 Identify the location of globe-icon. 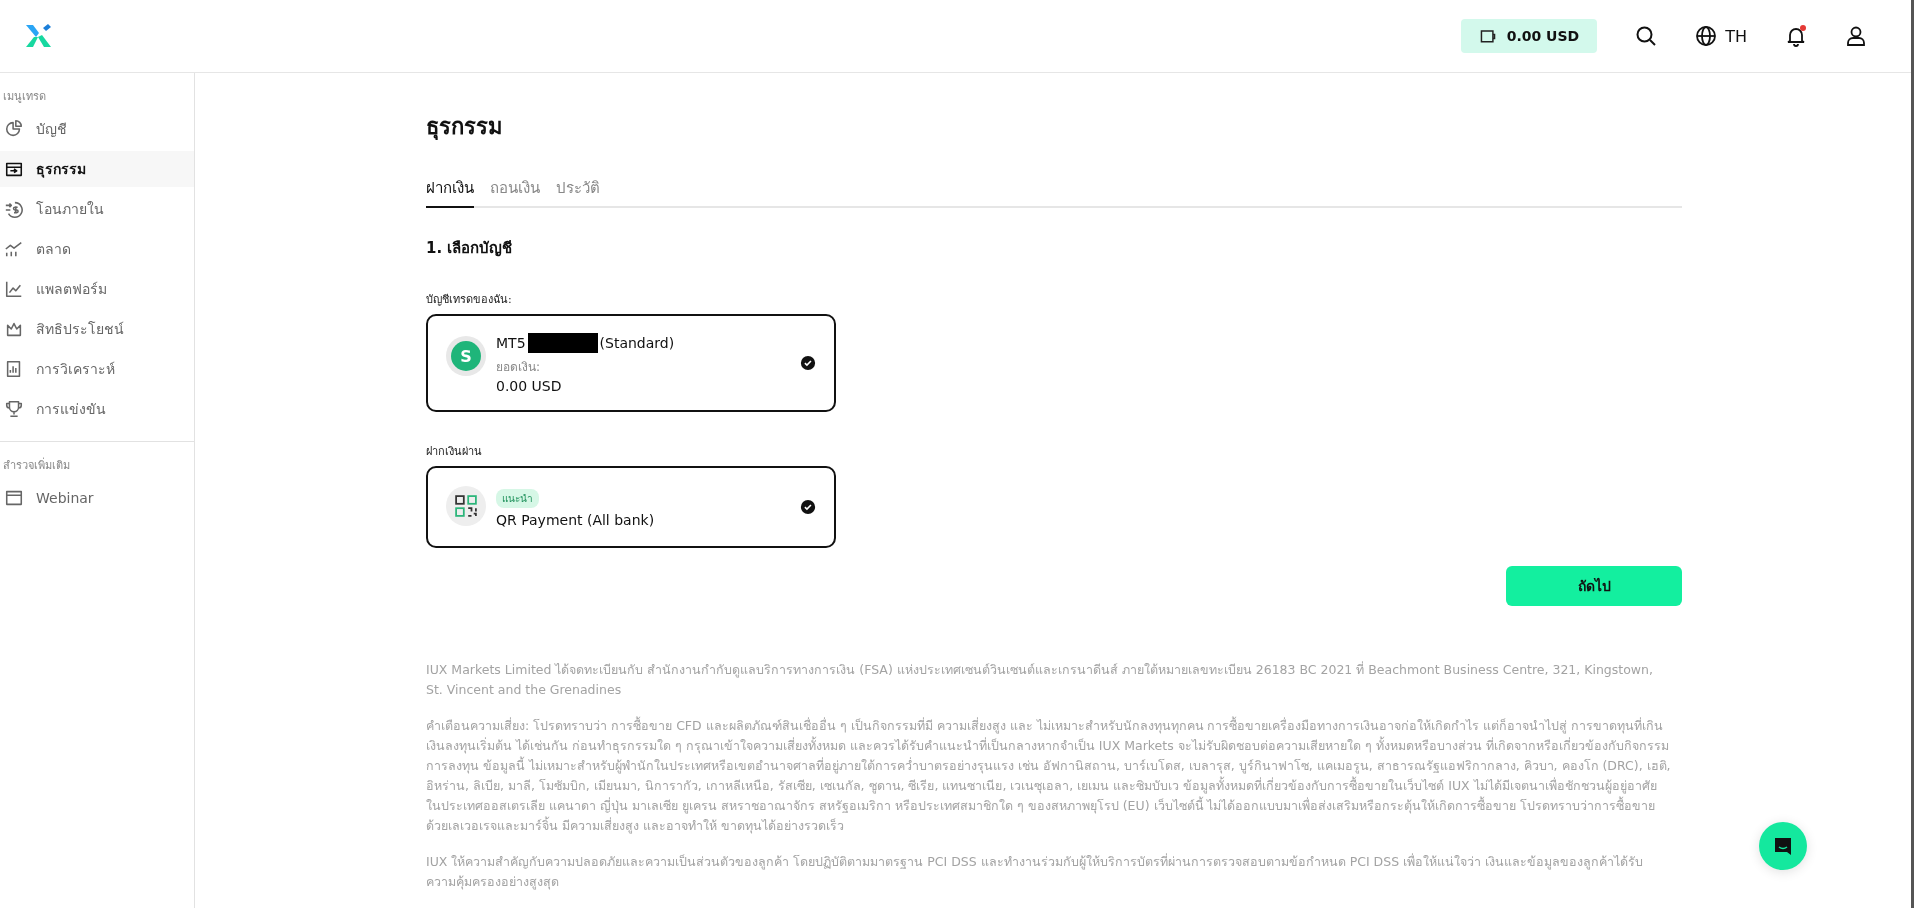
(1706, 36).